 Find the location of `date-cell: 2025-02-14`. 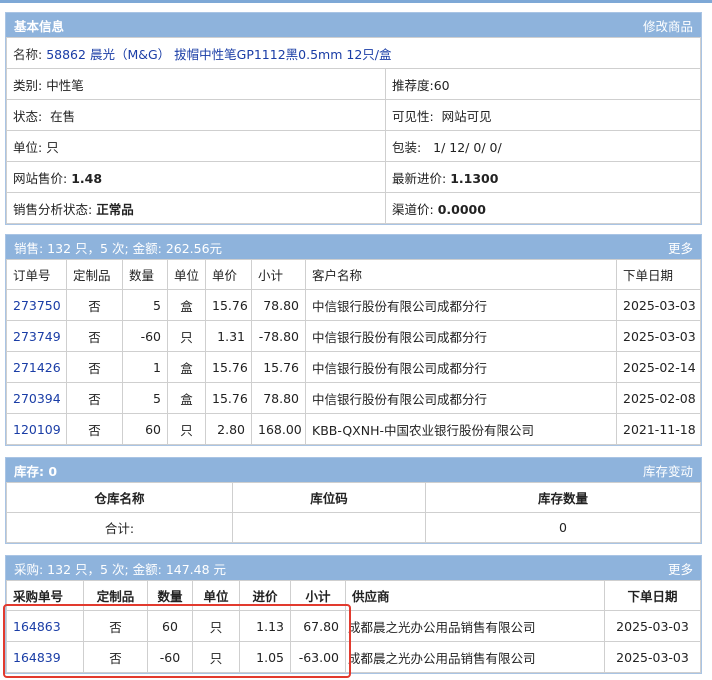

date-cell: 2025-02-14 is located at coordinates (658, 367).